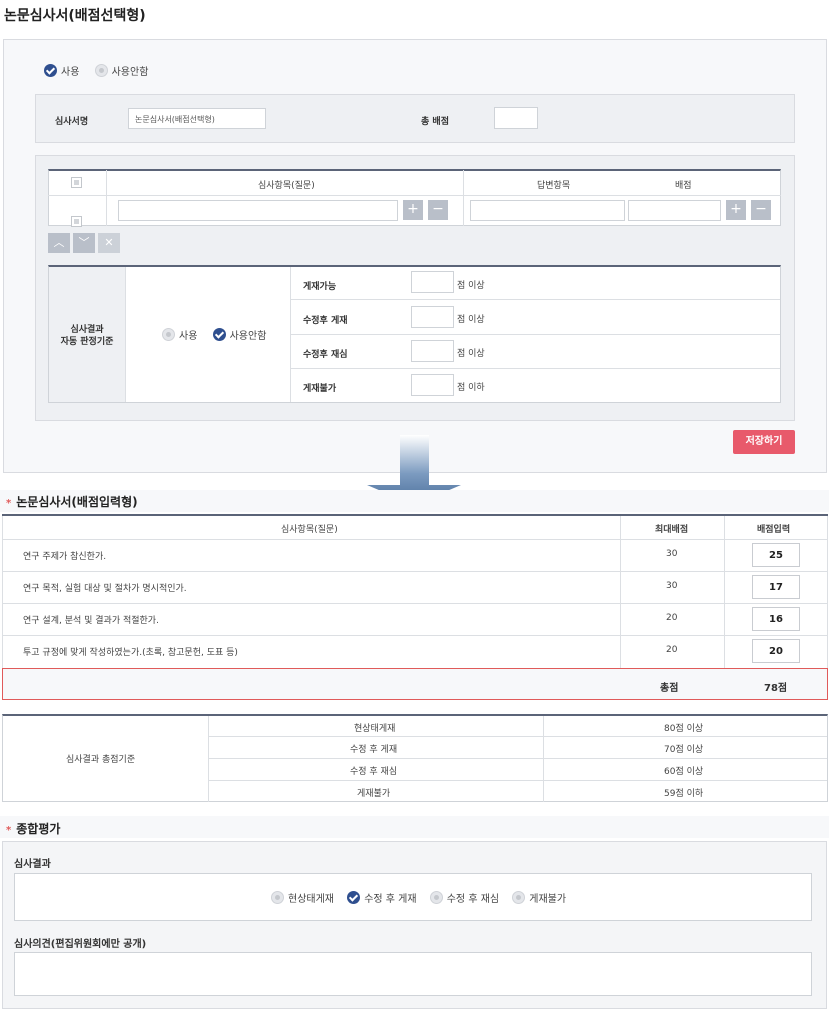  What do you see at coordinates (87, 336) in the screenshot?
I see `auto-judge-label: 심사결과 자동 판정기준` at bounding box center [87, 336].